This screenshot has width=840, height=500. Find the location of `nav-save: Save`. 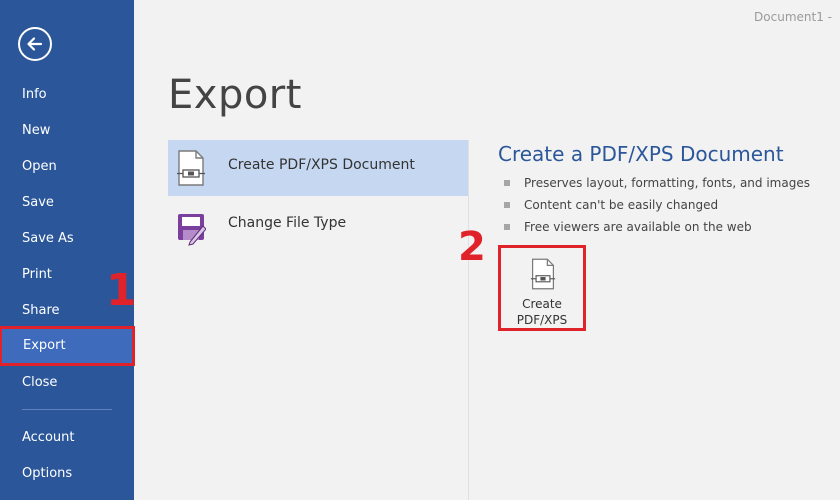

nav-save: Save is located at coordinates (67, 203).